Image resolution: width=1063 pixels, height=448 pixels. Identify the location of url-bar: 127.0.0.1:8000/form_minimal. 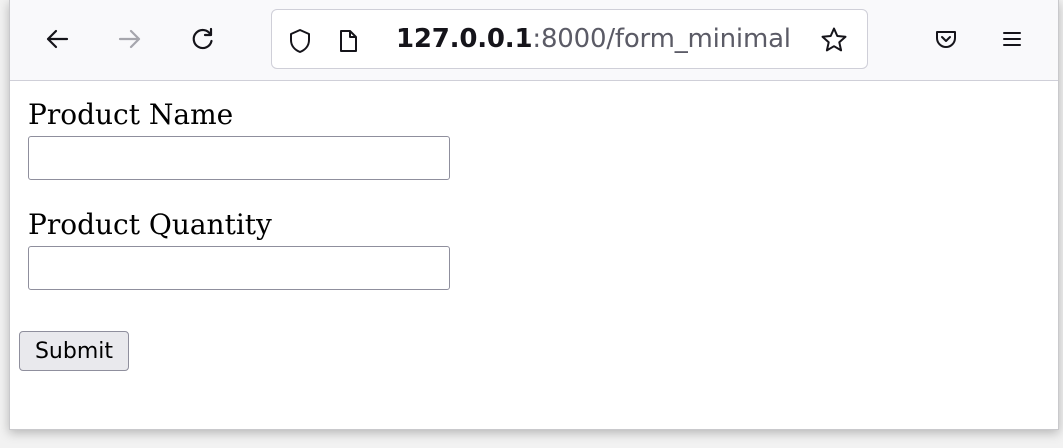
(569, 39).